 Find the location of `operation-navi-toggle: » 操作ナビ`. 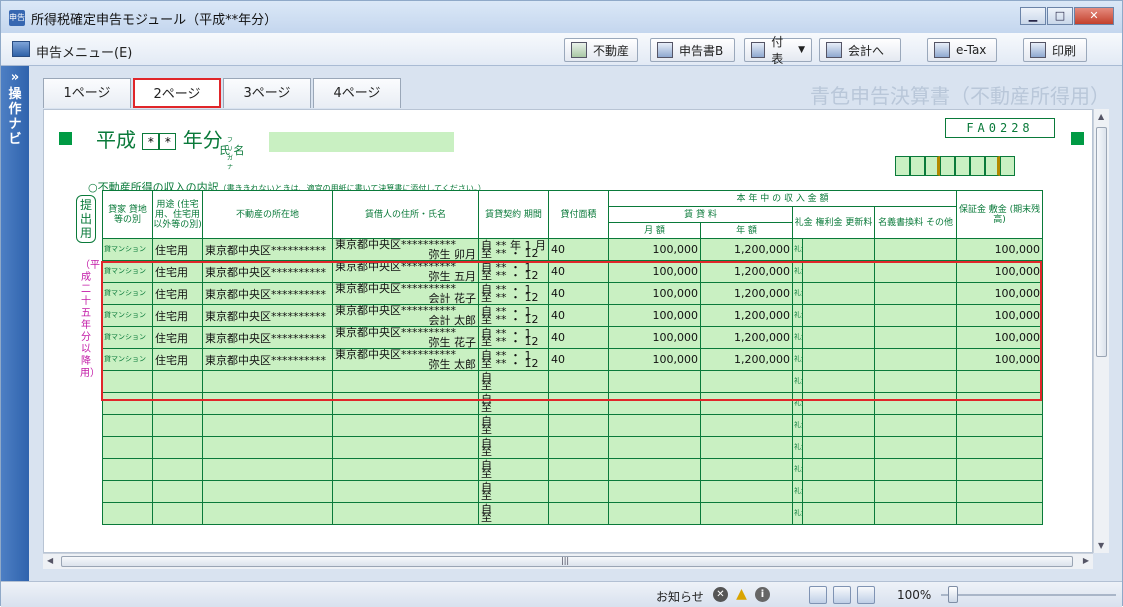

operation-navi-toggle: » 操作ナビ is located at coordinates (15, 323).